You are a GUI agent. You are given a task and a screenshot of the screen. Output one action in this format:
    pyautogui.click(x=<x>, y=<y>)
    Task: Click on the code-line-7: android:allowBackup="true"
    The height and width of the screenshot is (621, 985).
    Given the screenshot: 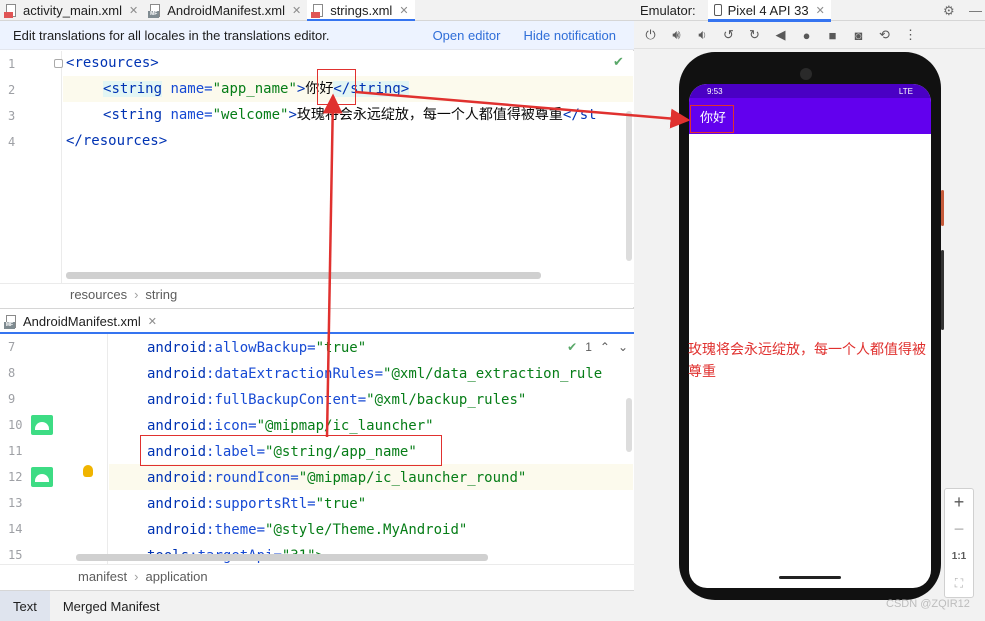 What is the action you would take?
    pyautogui.click(x=257, y=348)
    